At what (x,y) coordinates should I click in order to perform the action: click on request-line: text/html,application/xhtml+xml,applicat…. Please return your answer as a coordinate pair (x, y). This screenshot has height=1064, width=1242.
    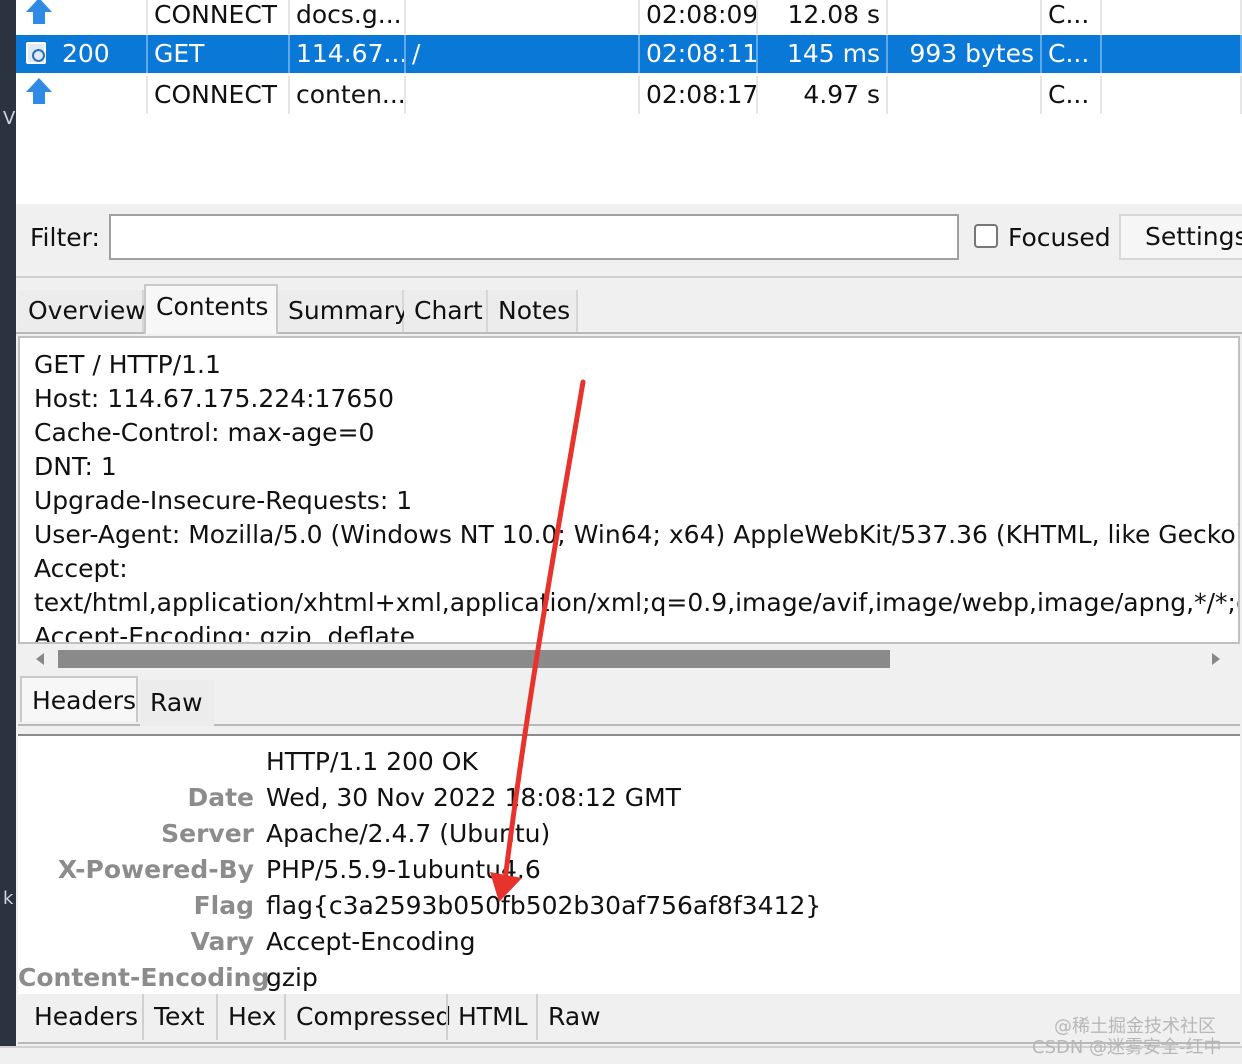
    Looking at the image, I should click on (637, 602).